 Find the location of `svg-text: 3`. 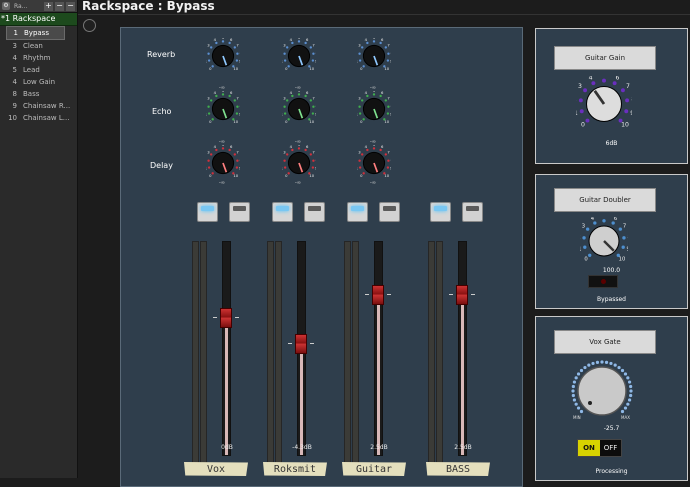

svg-text: 3 is located at coordinates (208, 98).